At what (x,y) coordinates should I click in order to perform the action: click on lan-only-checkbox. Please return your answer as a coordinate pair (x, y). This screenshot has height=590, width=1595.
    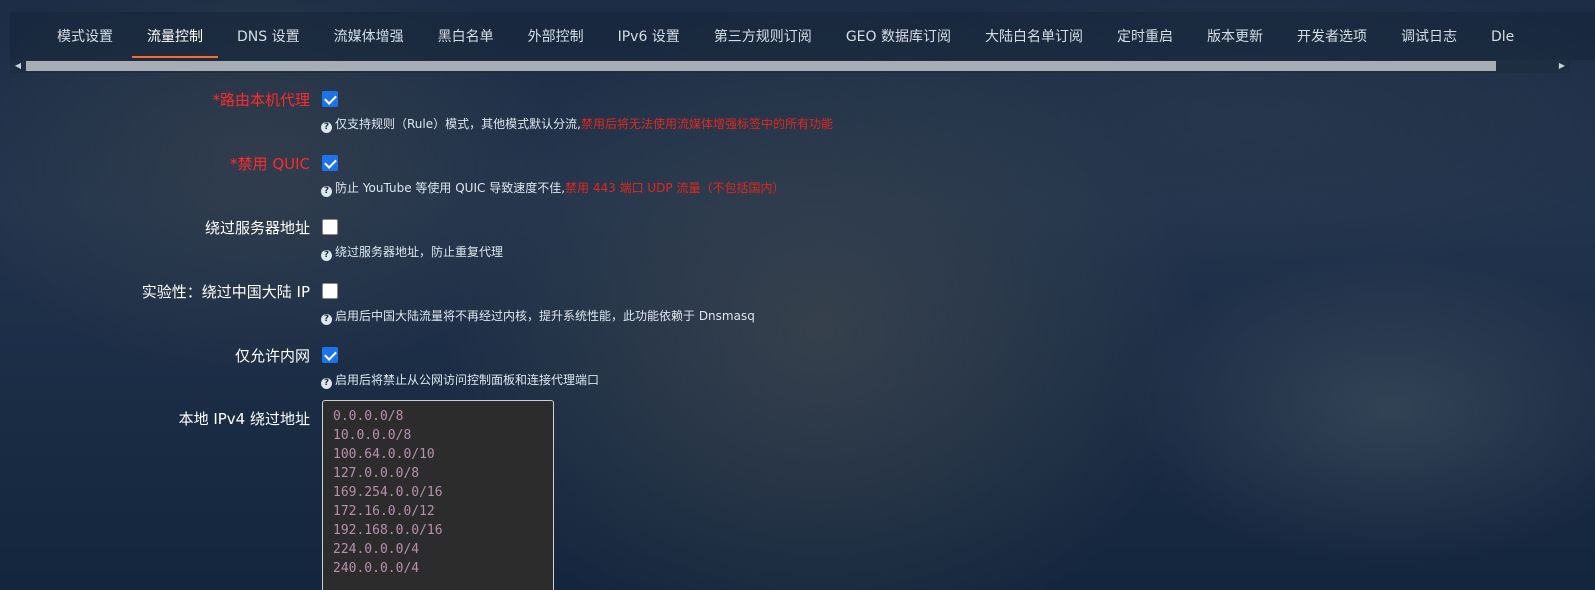
    Looking at the image, I should click on (330, 355).